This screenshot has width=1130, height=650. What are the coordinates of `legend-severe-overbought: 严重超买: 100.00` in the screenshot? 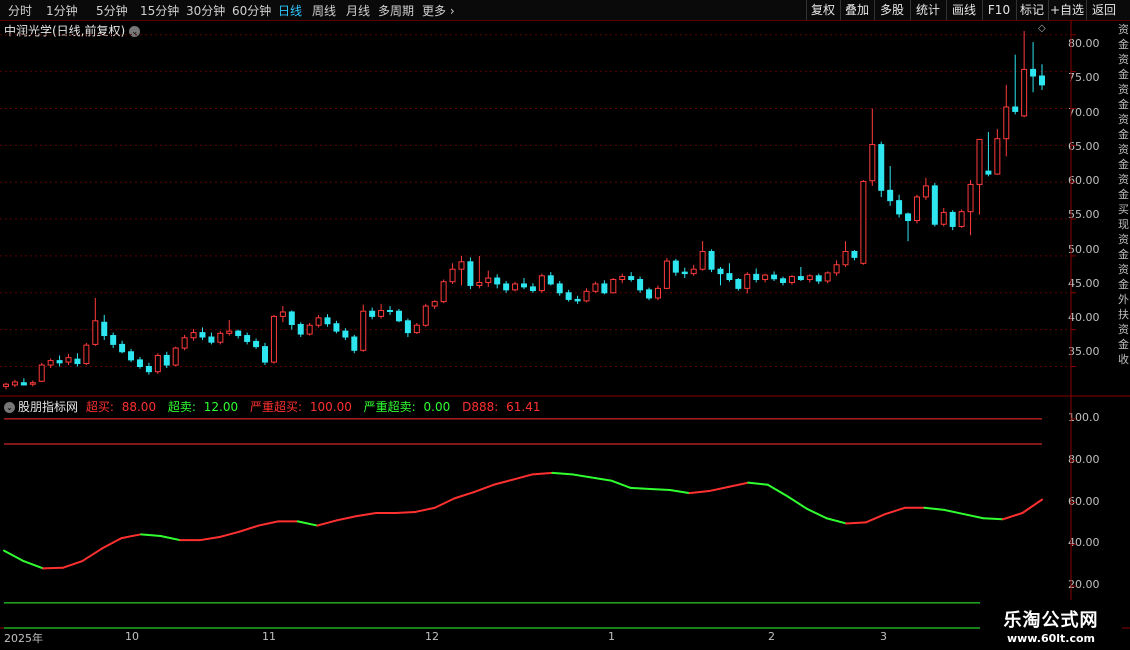 It's located at (303, 407).